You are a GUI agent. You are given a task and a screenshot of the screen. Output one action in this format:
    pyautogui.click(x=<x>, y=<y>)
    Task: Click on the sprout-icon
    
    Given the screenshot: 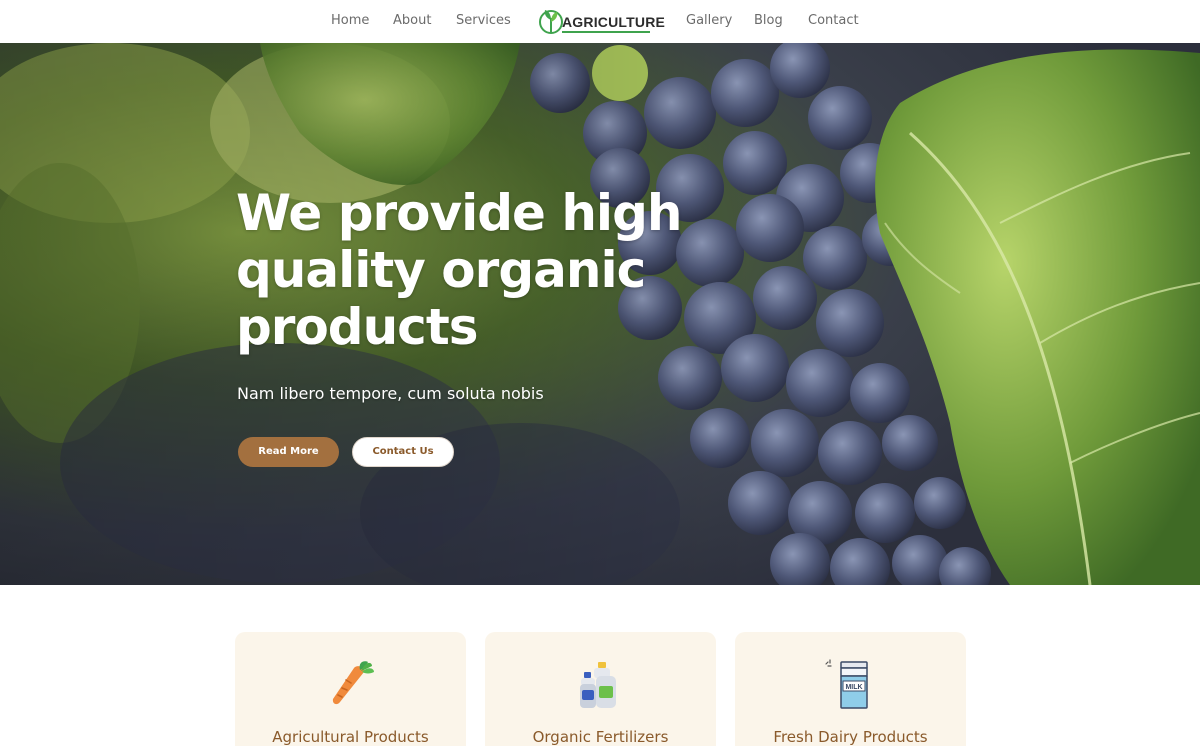 What is the action you would take?
    pyautogui.click(x=551, y=22)
    